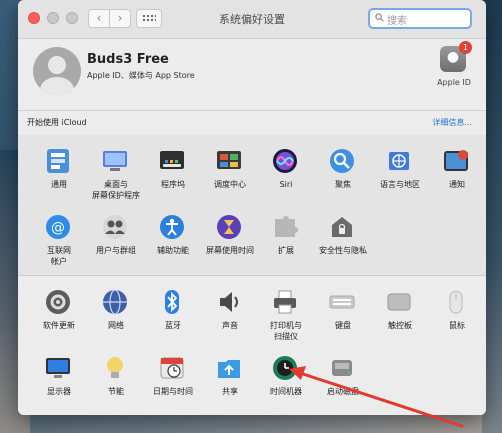 The height and width of the screenshot is (433, 502). Describe the element at coordinates (59, 391) in the screenshot. I see `pref-pane-label: 显示器` at that location.